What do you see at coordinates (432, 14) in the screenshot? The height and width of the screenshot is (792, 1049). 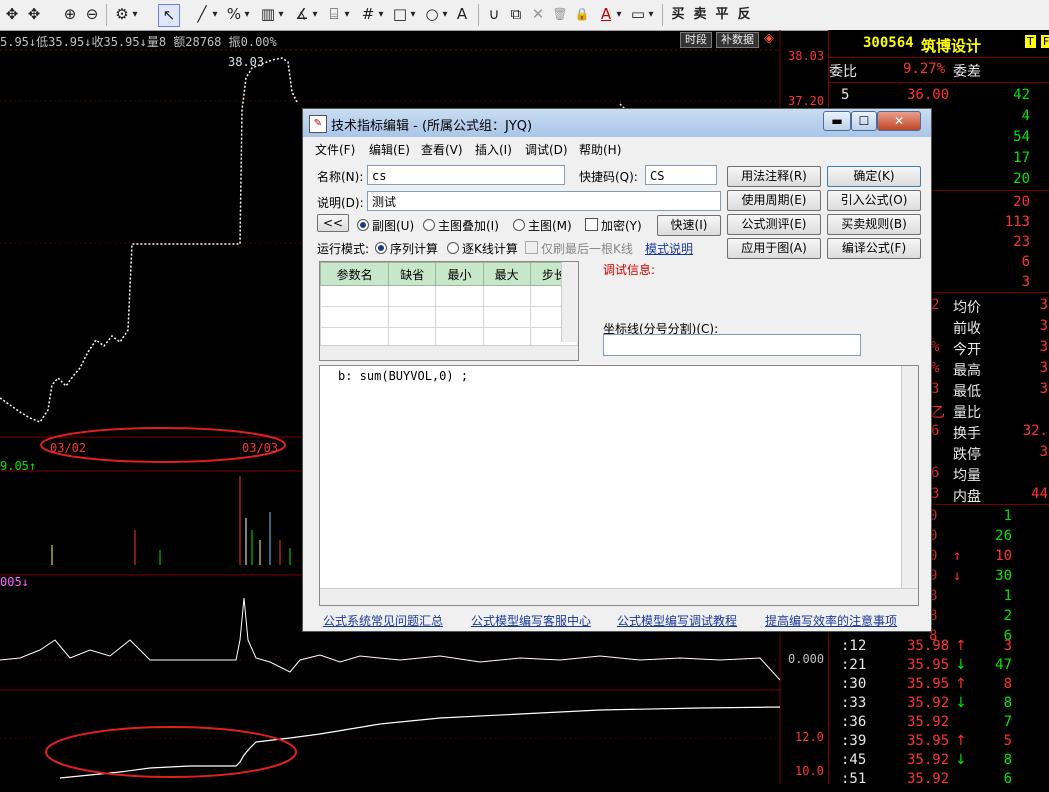 I see `circle-tool-icon: ○` at bounding box center [432, 14].